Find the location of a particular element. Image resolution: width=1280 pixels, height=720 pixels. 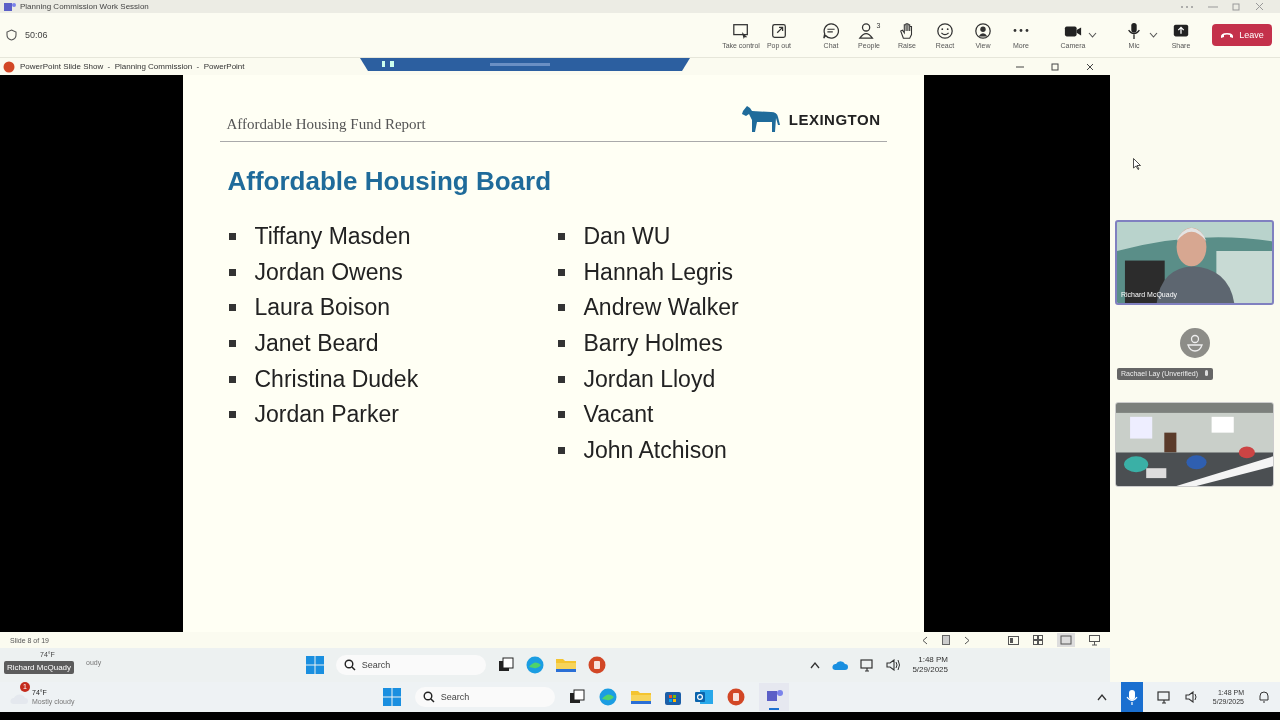

member-name: Christina Dudek is located at coordinates (336, 379).